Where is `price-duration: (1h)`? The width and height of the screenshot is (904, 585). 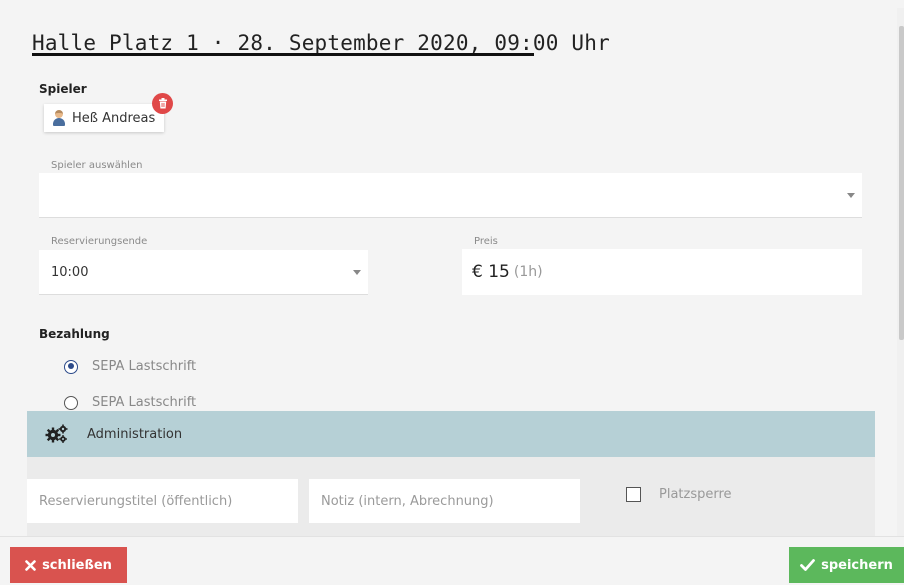
price-duration: (1h) is located at coordinates (528, 272).